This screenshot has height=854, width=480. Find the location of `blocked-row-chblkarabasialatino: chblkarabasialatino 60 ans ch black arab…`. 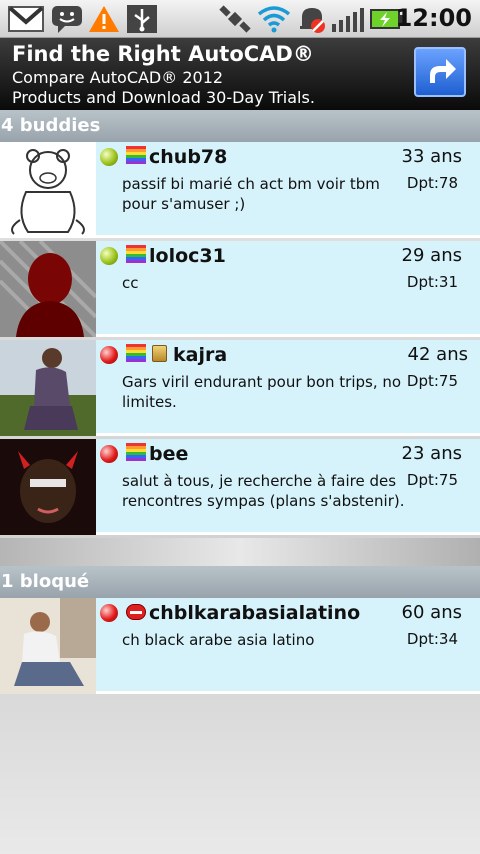

blocked-row-chblkarabasialatino: chblkarabasialatino 60 ans ch black arab… is located at coordinates (240, 646).